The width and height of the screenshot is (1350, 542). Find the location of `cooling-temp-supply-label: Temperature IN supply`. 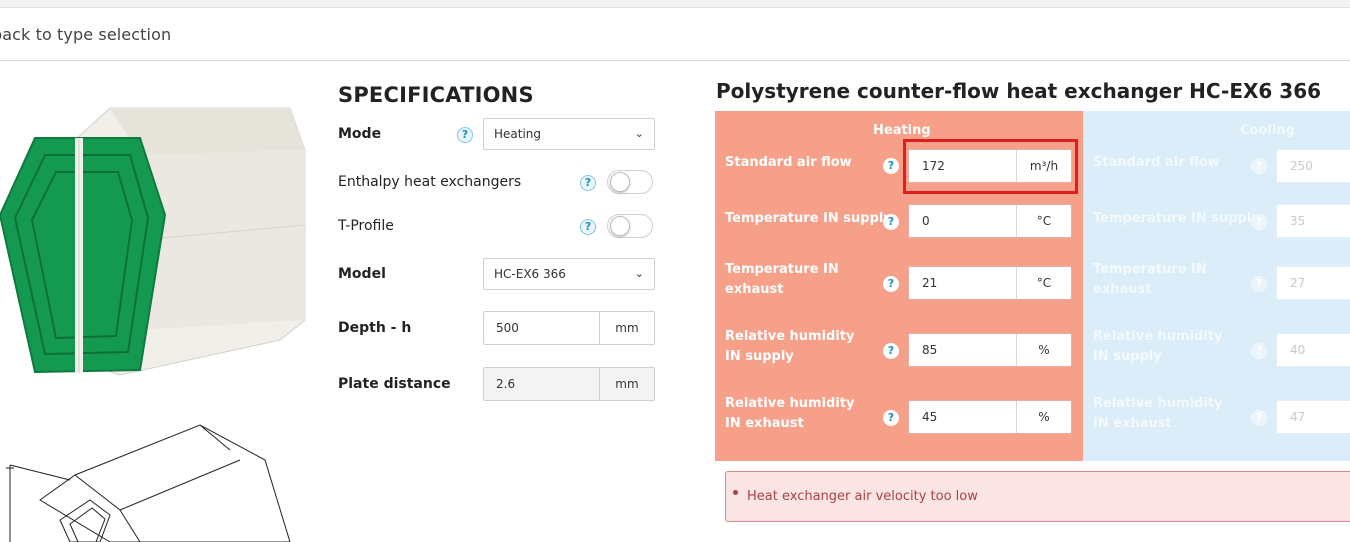

cooling-temp-supply-label: Temperature IN supply is located at coordinates (1176, 218).